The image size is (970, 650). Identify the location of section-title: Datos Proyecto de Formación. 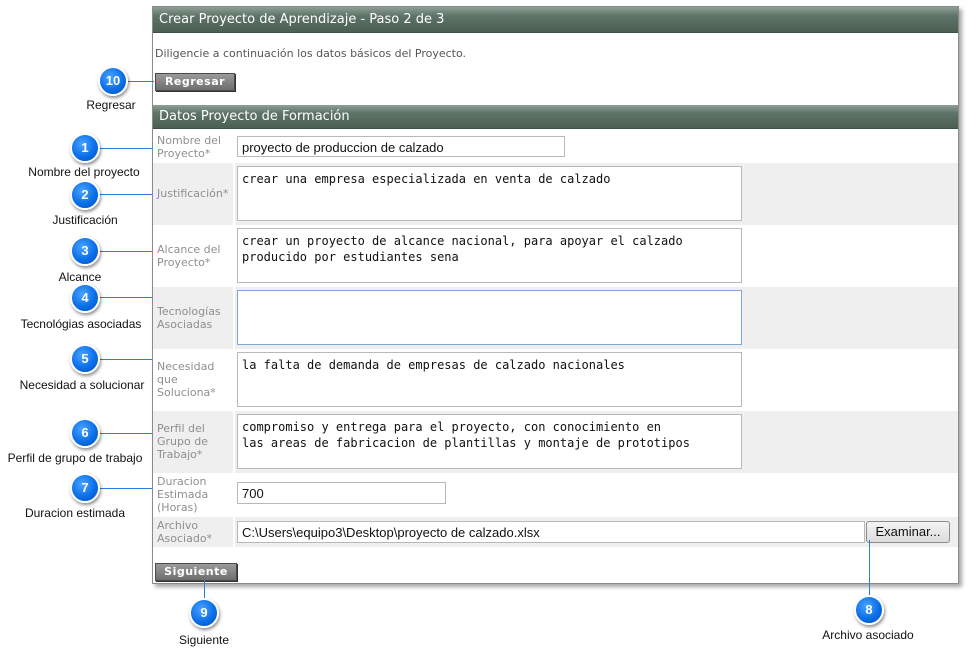
(555, 117).